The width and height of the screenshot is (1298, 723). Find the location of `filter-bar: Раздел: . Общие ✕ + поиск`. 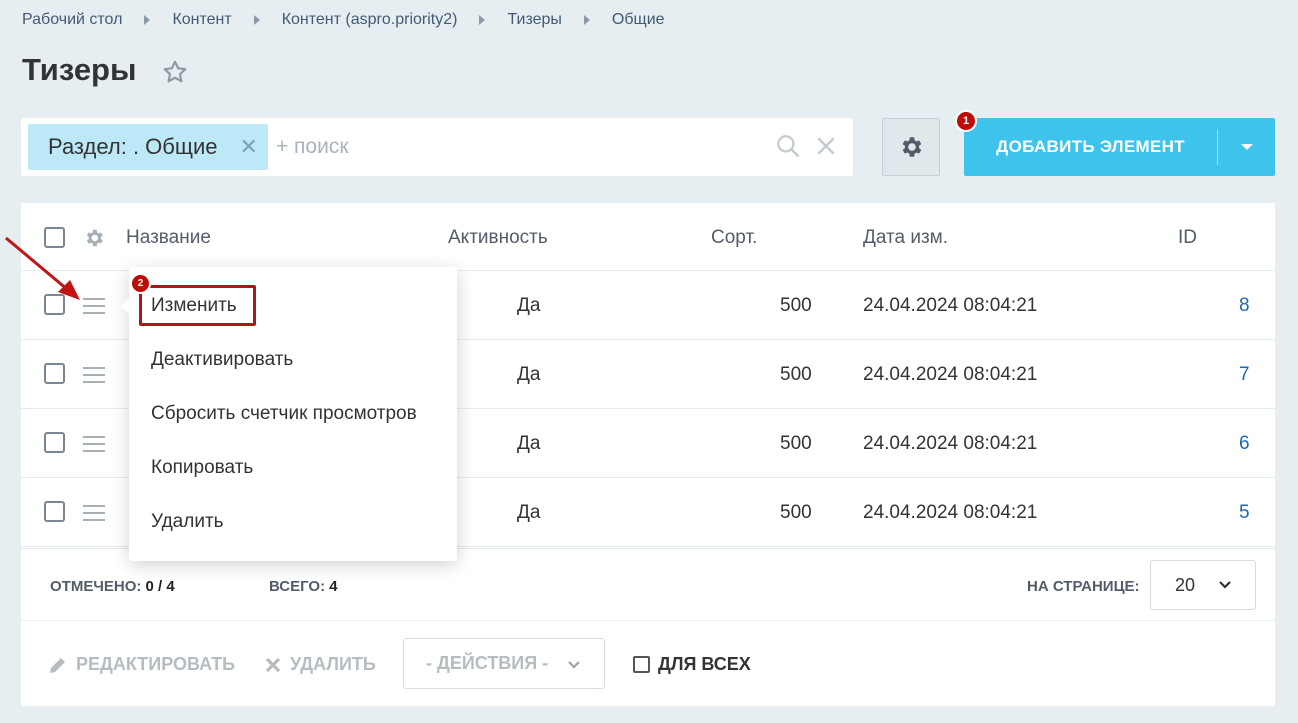

filter-bar: Раздел: . Общие ✕ + поиск is located at coordinates (437, 147).